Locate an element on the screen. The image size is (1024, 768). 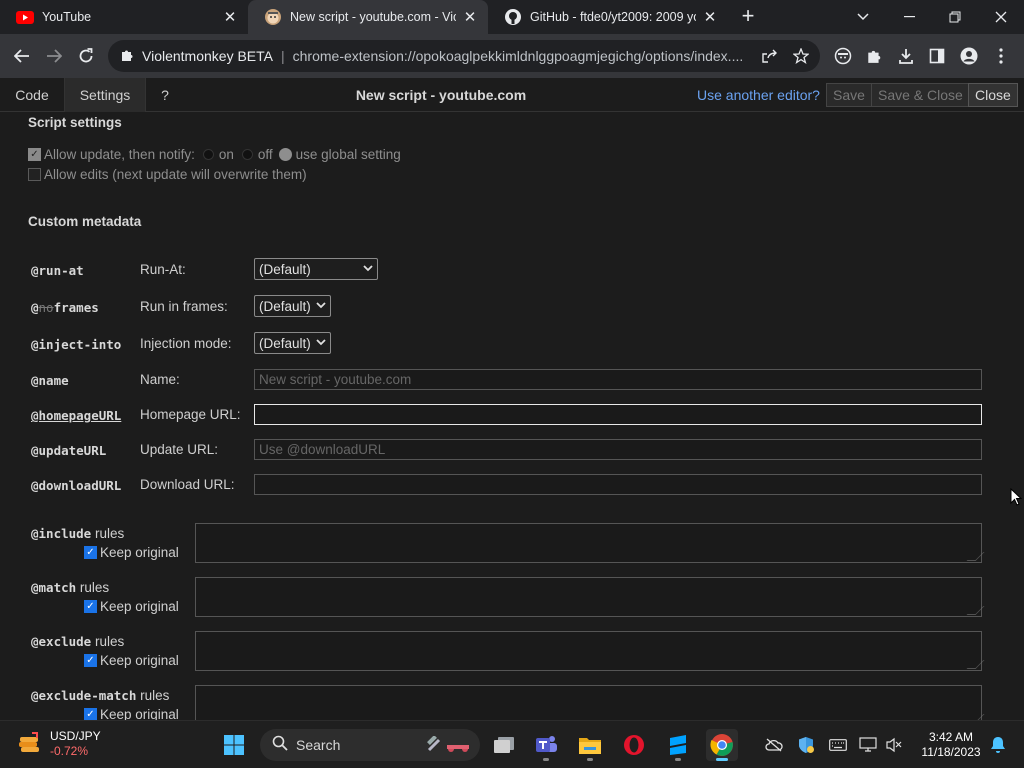
onedrive-offline-icon is located at coordinates (774, 745).